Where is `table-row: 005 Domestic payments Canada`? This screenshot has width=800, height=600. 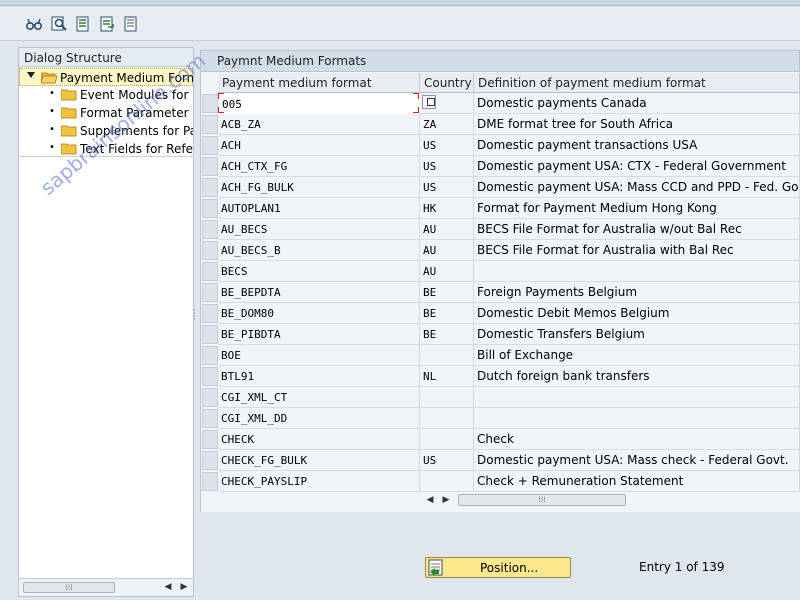 table-row: 005 Domestic payments Canada is located at coordinates (500, 103).